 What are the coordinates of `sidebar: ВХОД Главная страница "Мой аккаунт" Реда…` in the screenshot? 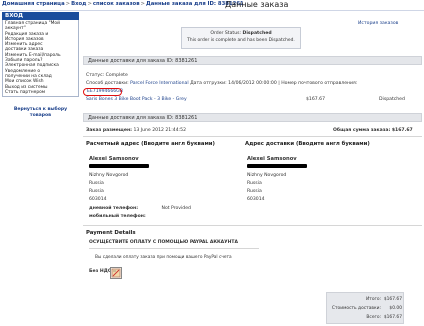 It's located at (40, 68).